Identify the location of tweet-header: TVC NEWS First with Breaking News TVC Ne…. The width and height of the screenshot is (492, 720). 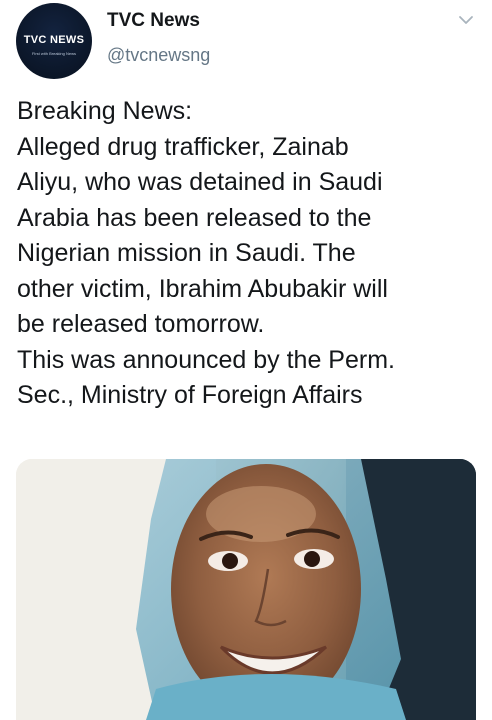
(246, 45).